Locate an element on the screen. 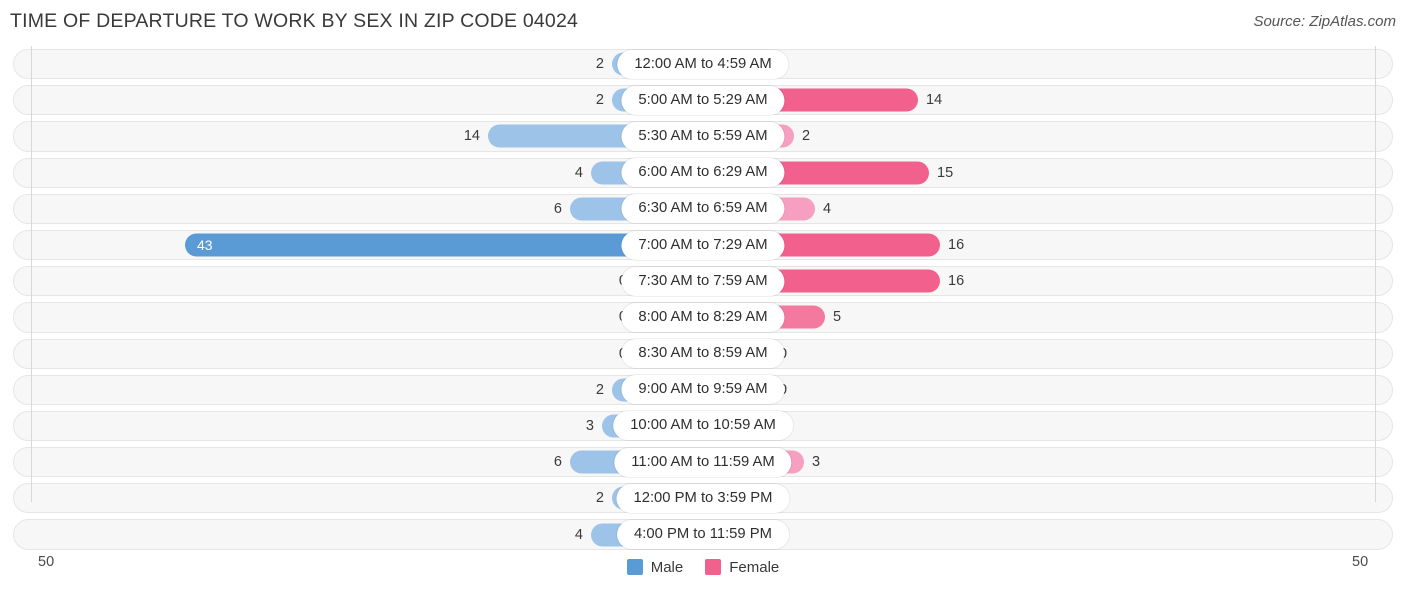 This screenshot has width=1406, height=595. category-label: 5:00 AM to 5:29 AM is located at coordinates (703, 100).